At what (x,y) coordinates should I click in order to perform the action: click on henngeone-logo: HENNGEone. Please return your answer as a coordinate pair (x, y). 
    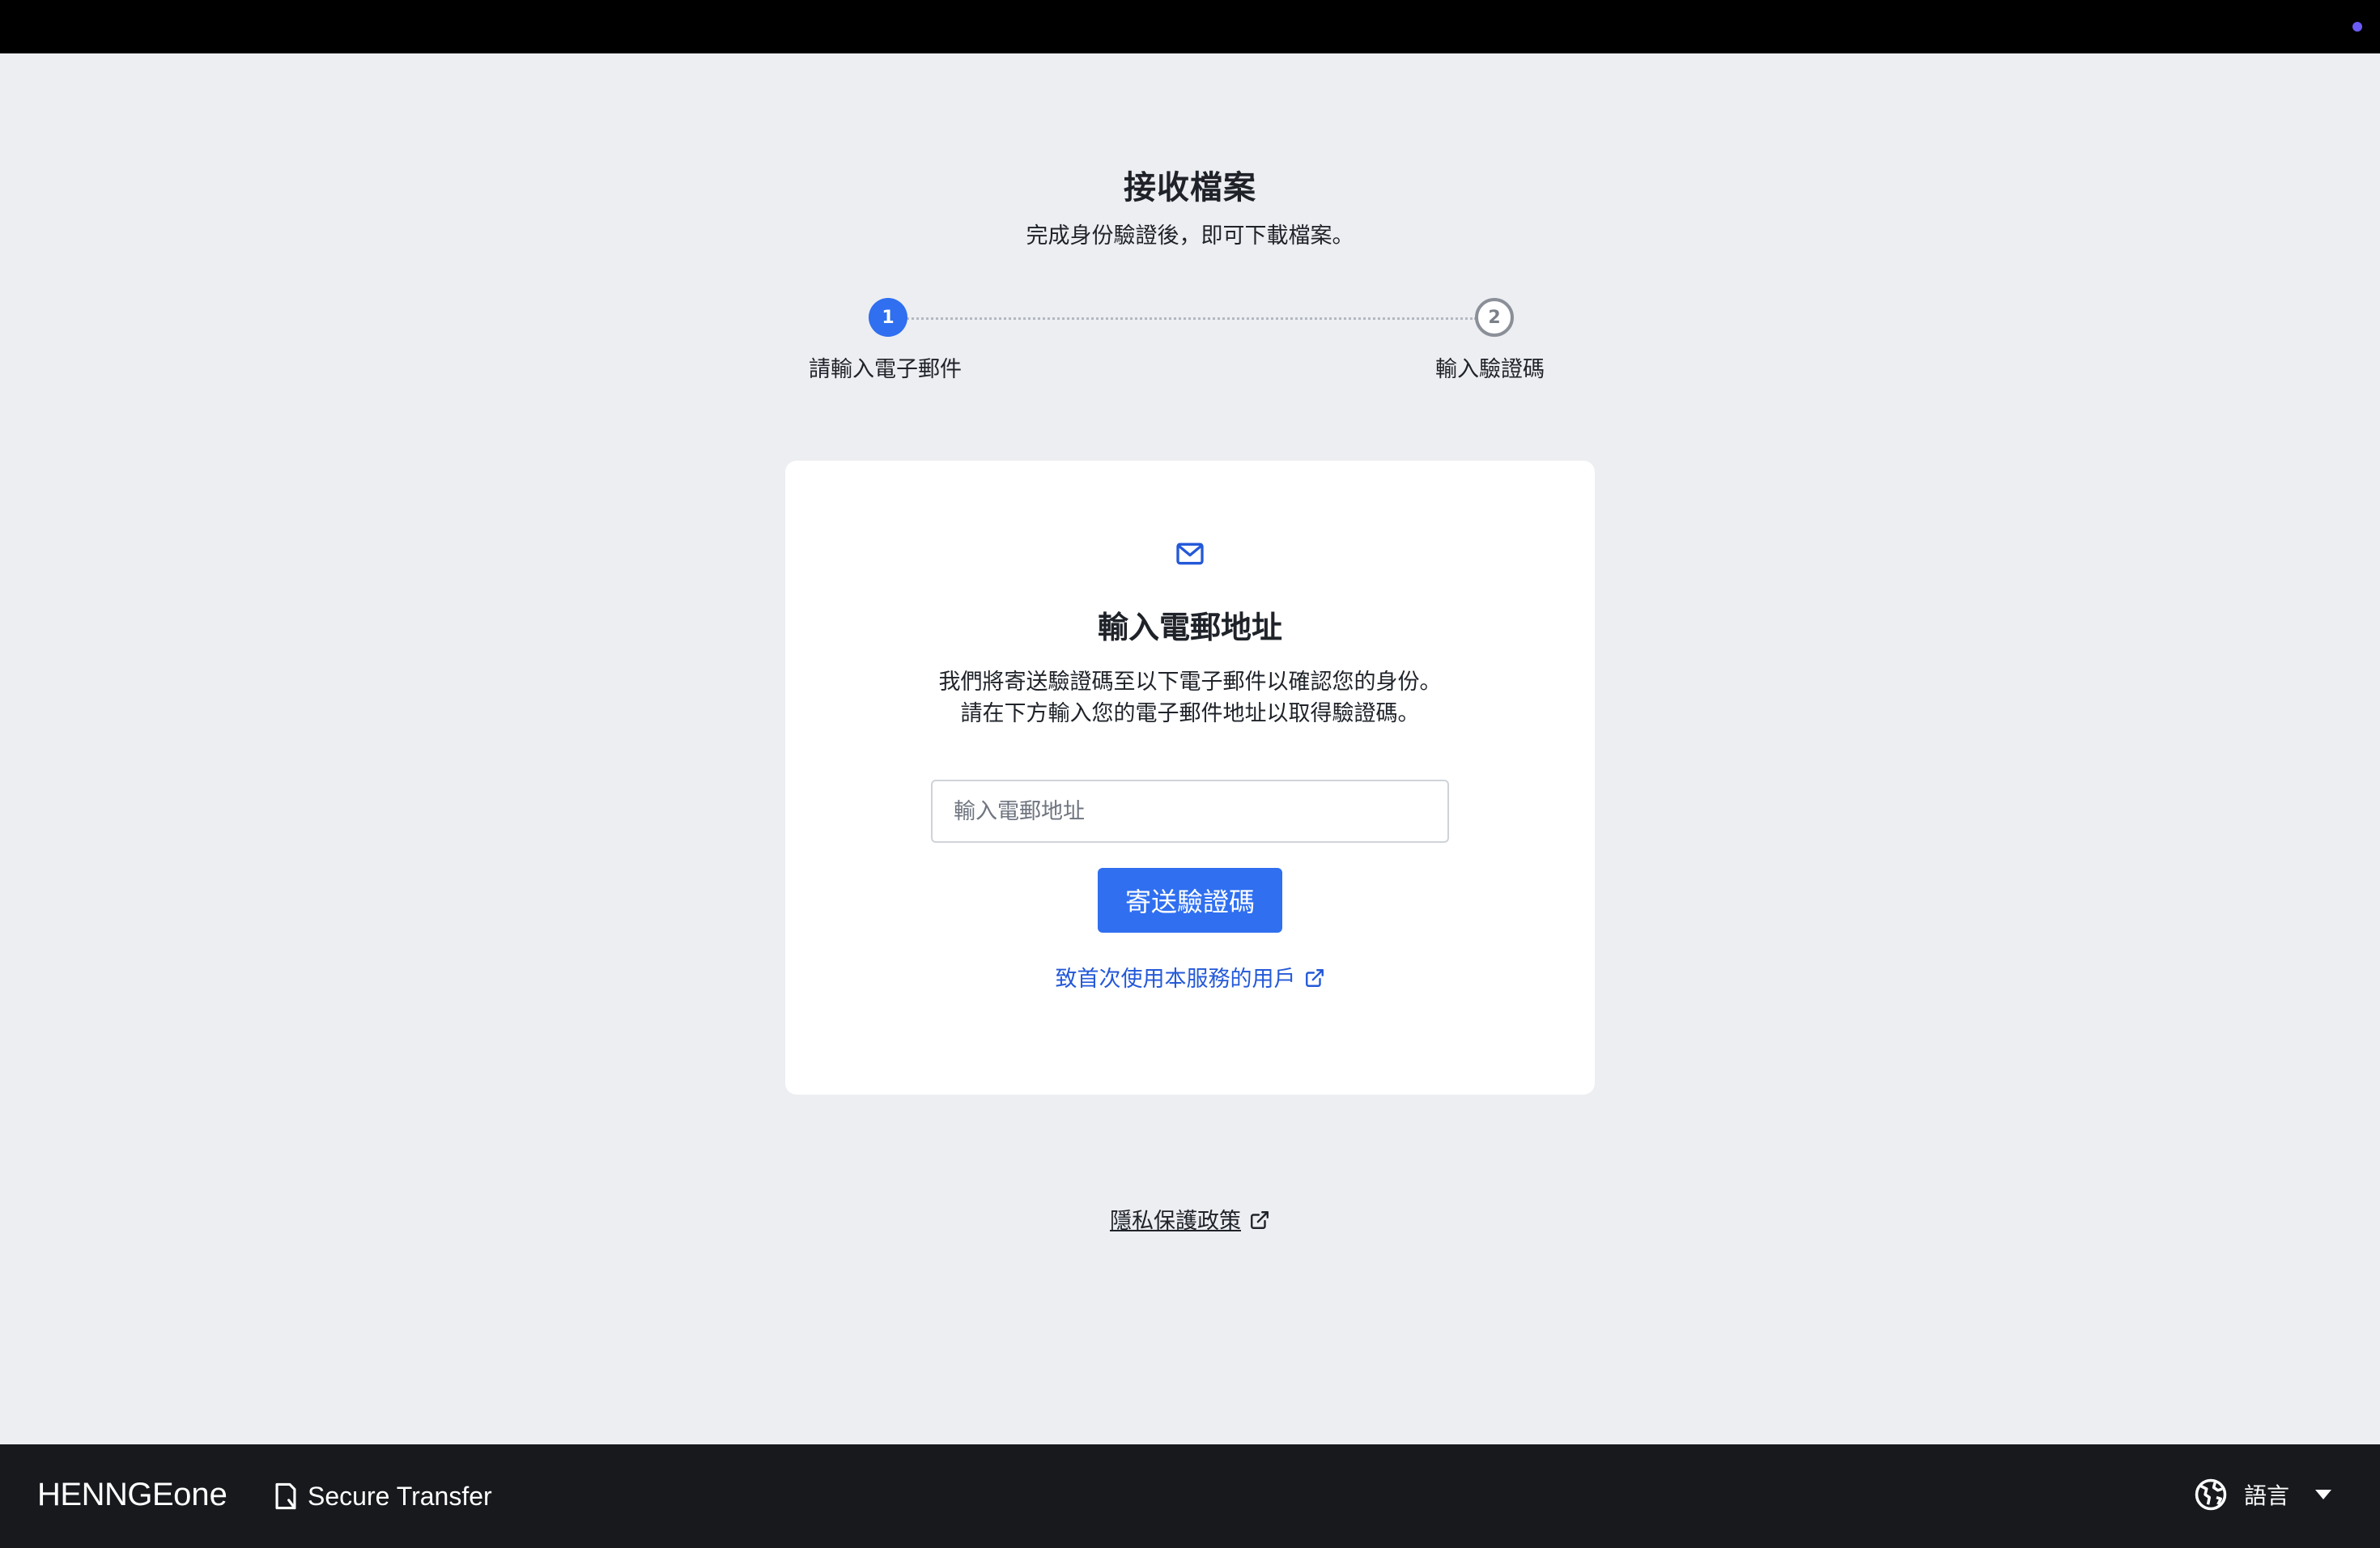
    Looking at the image, I should click on (132, 1495).